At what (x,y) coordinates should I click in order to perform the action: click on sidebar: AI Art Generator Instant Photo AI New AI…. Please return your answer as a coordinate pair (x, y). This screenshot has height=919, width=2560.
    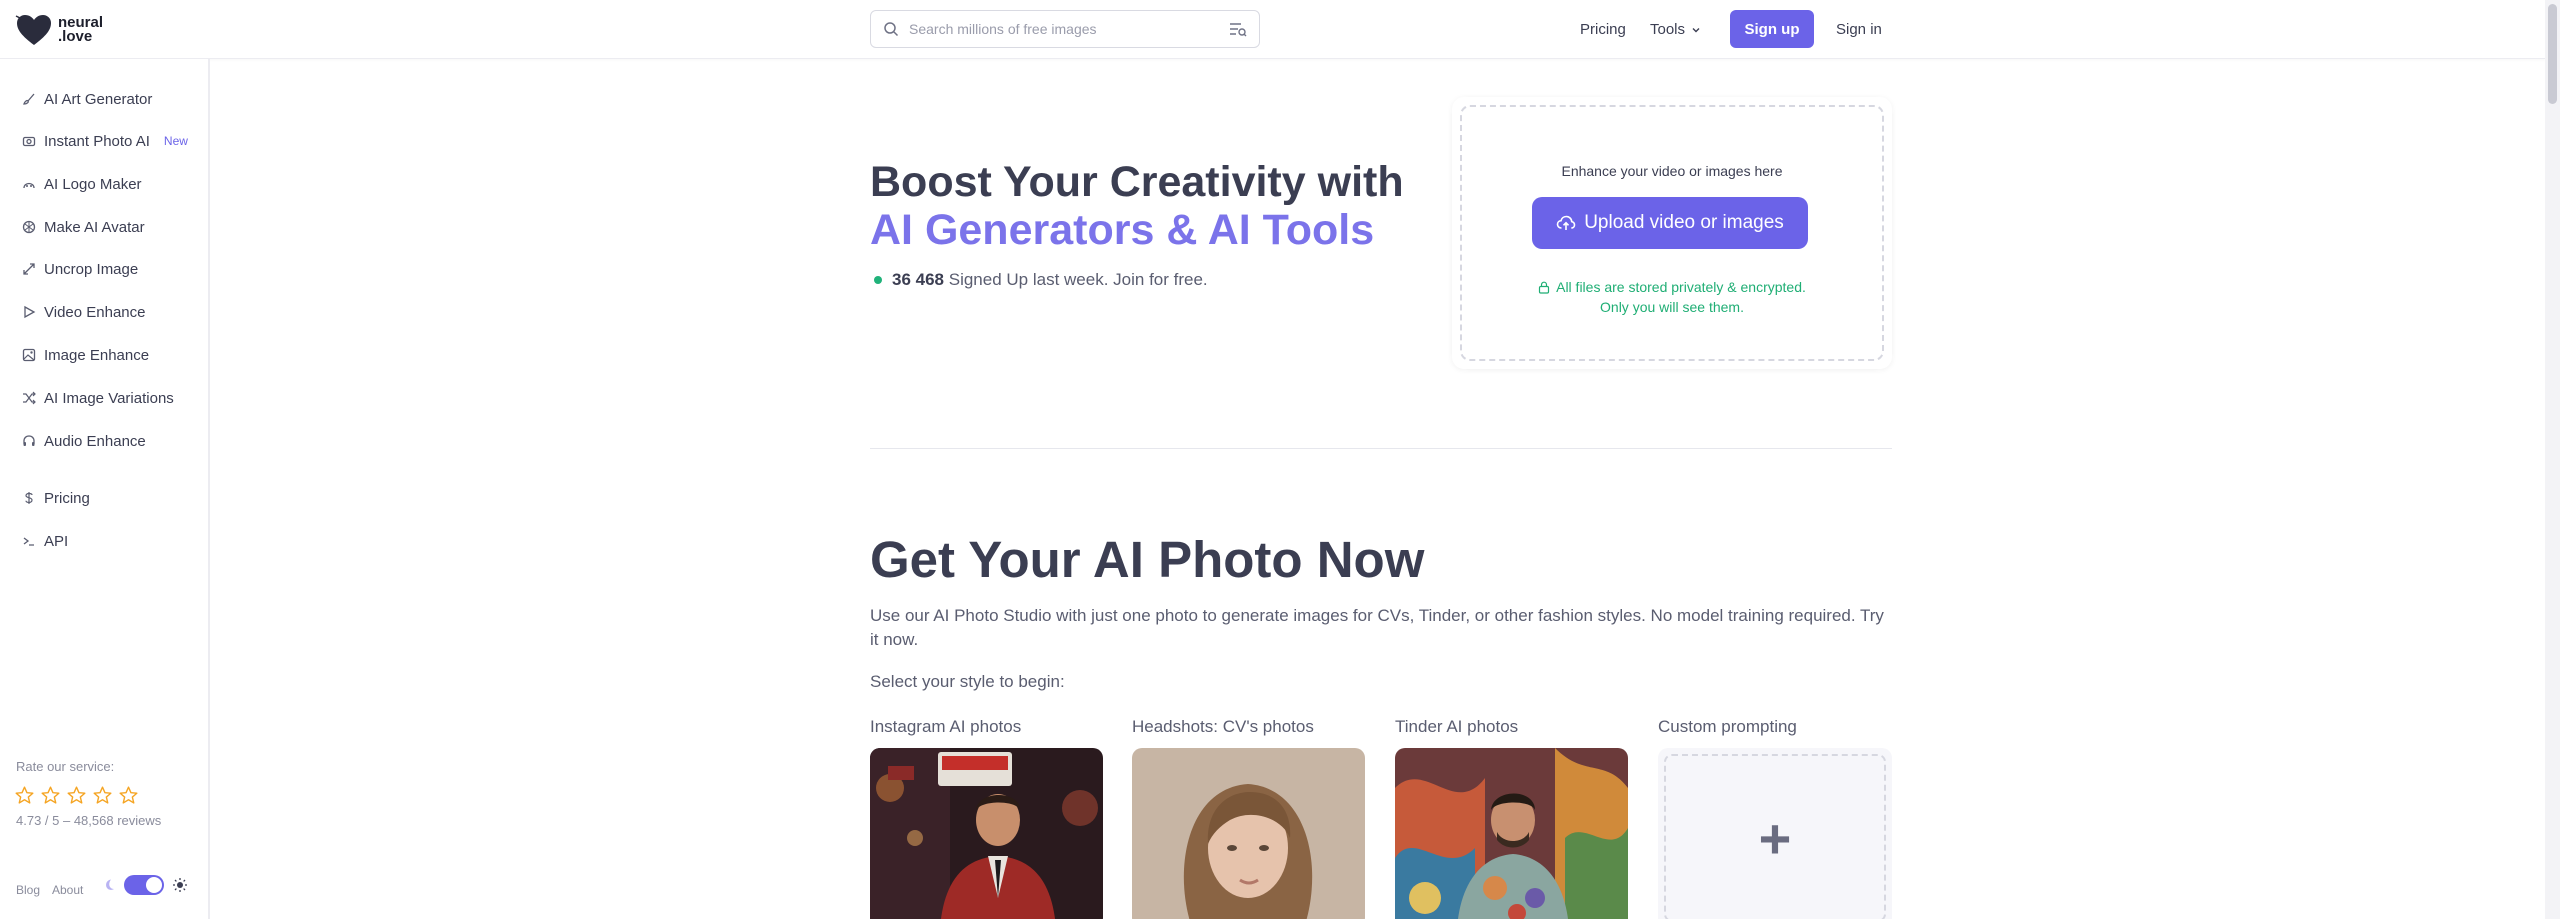
    Looking at the image, I should click on (105, 489).